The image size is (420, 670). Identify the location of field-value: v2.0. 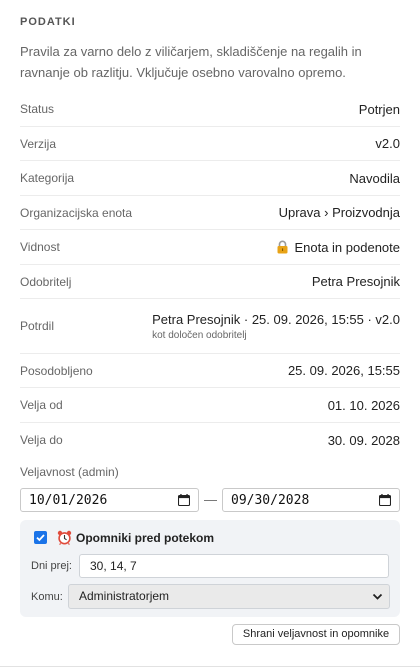
(387, 143).